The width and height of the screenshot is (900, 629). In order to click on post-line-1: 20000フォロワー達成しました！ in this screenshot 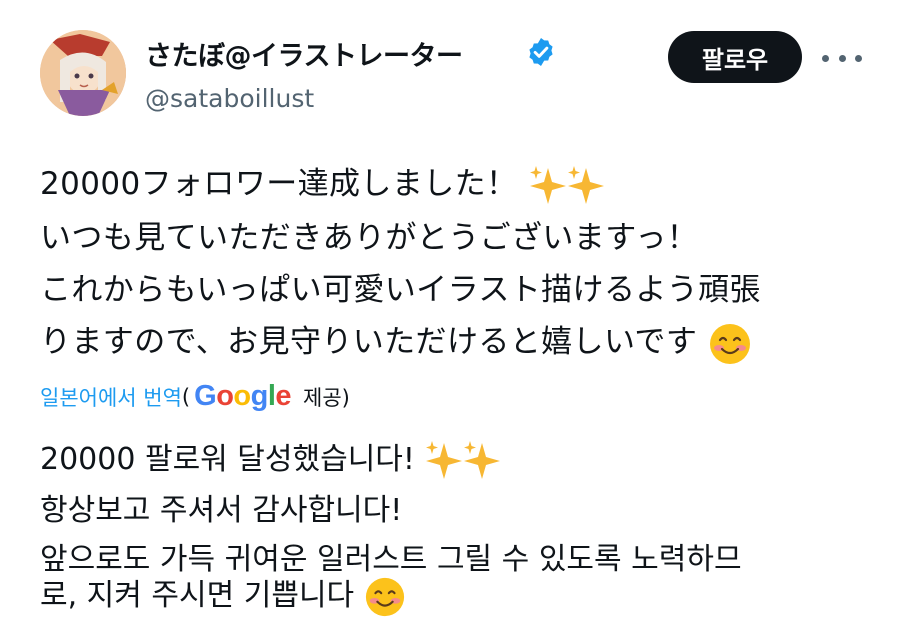, I will do `click(324, 183)`.